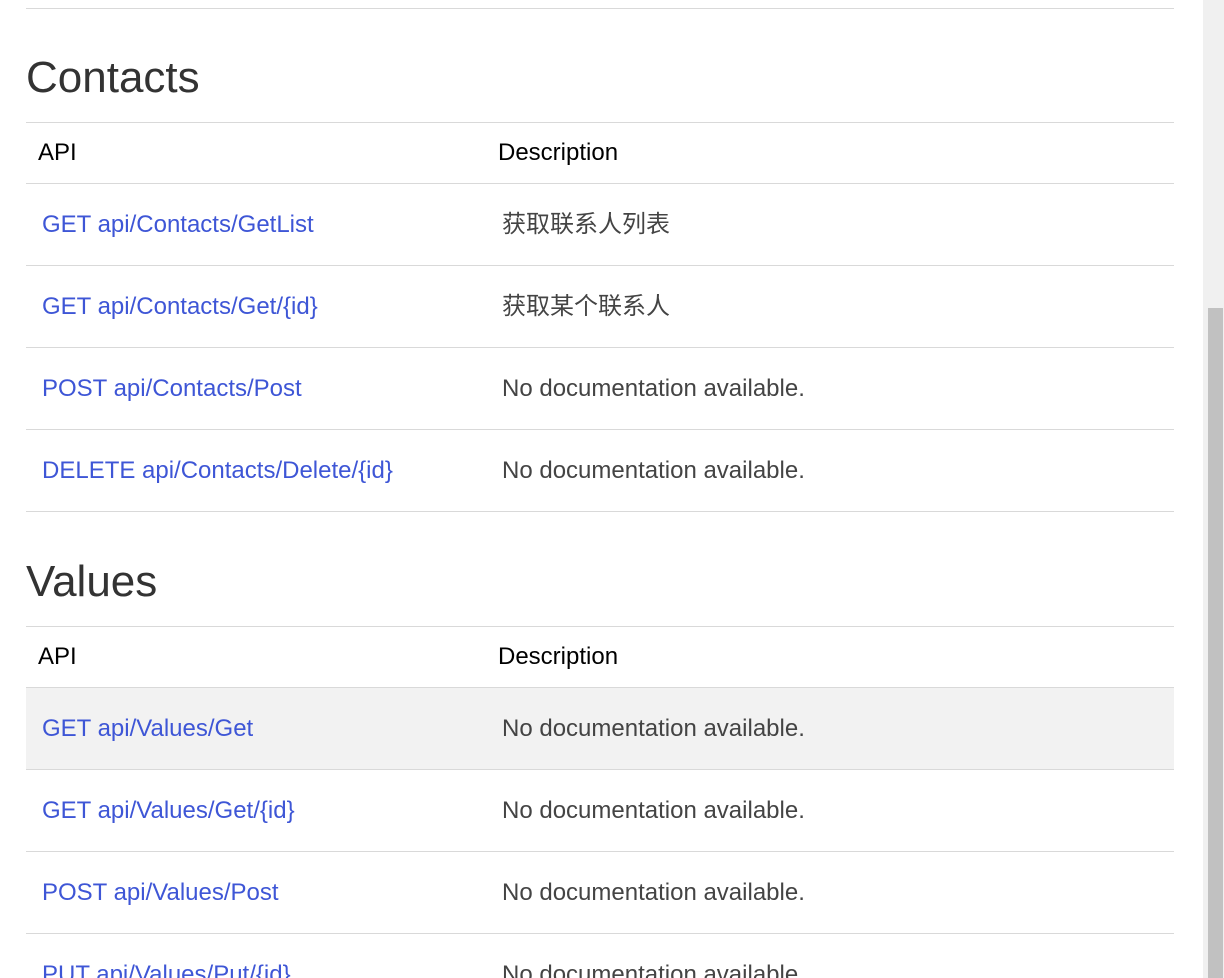 The width and height of the screenshot is (1224, 978). I want to click on api-link-contacts-delete-id: DELETE api/Contacts/Delete/{id}, so click(217, 470).